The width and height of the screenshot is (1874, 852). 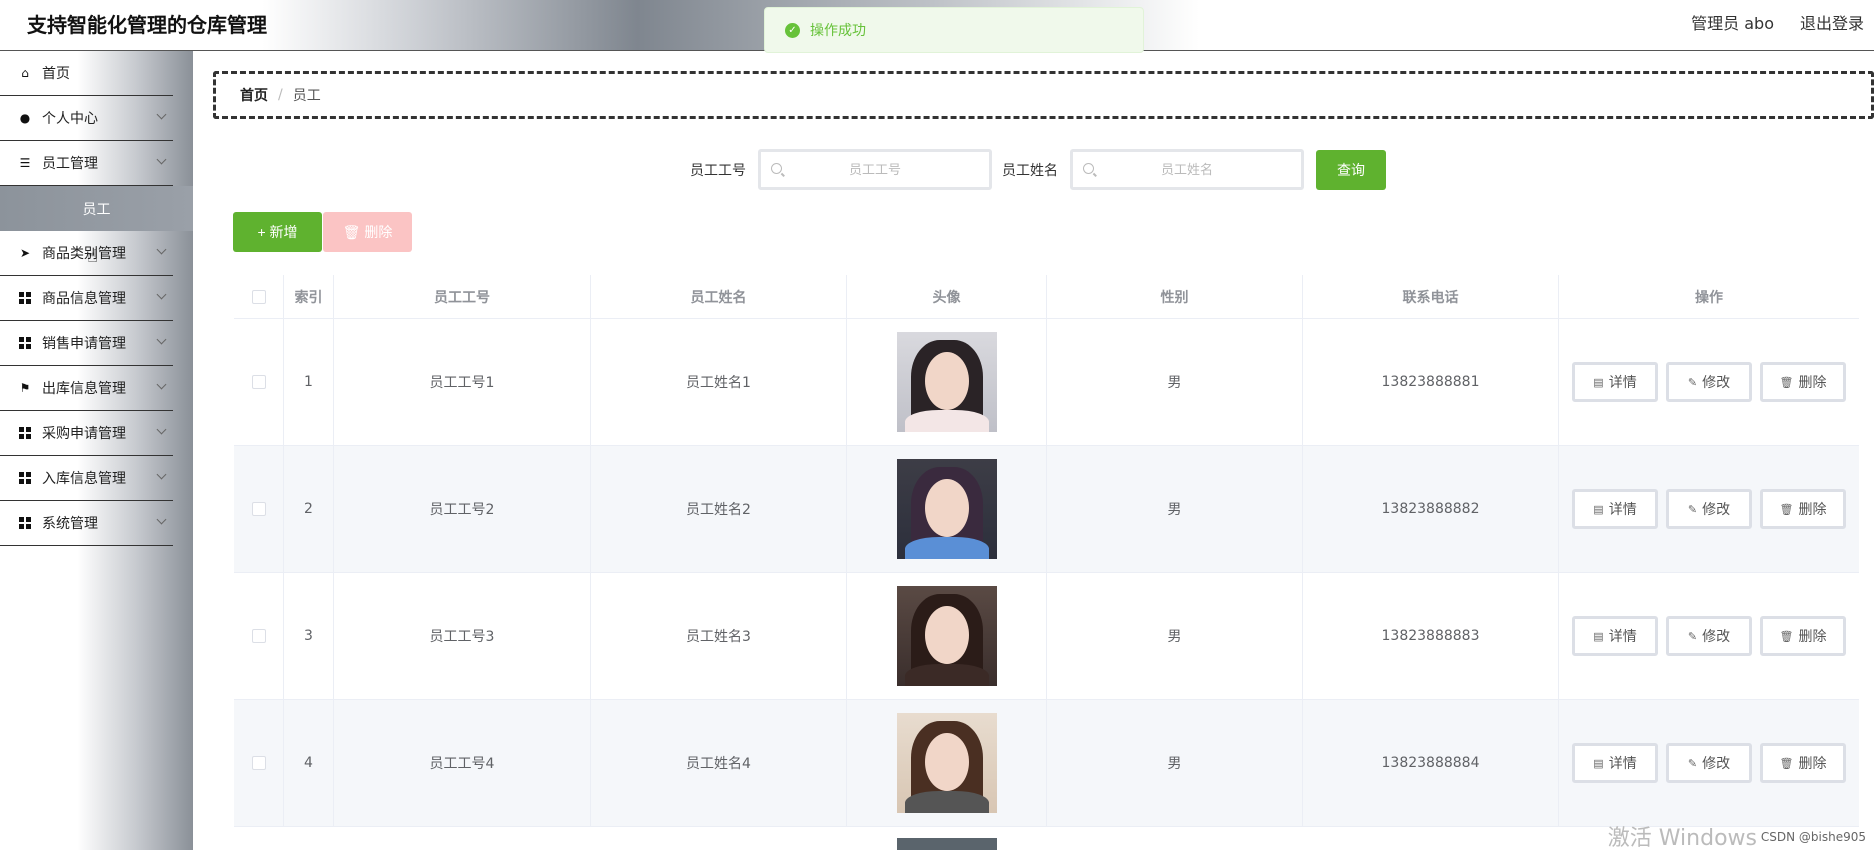 I want to click on employee-no-input, so click(x=875, y=169).